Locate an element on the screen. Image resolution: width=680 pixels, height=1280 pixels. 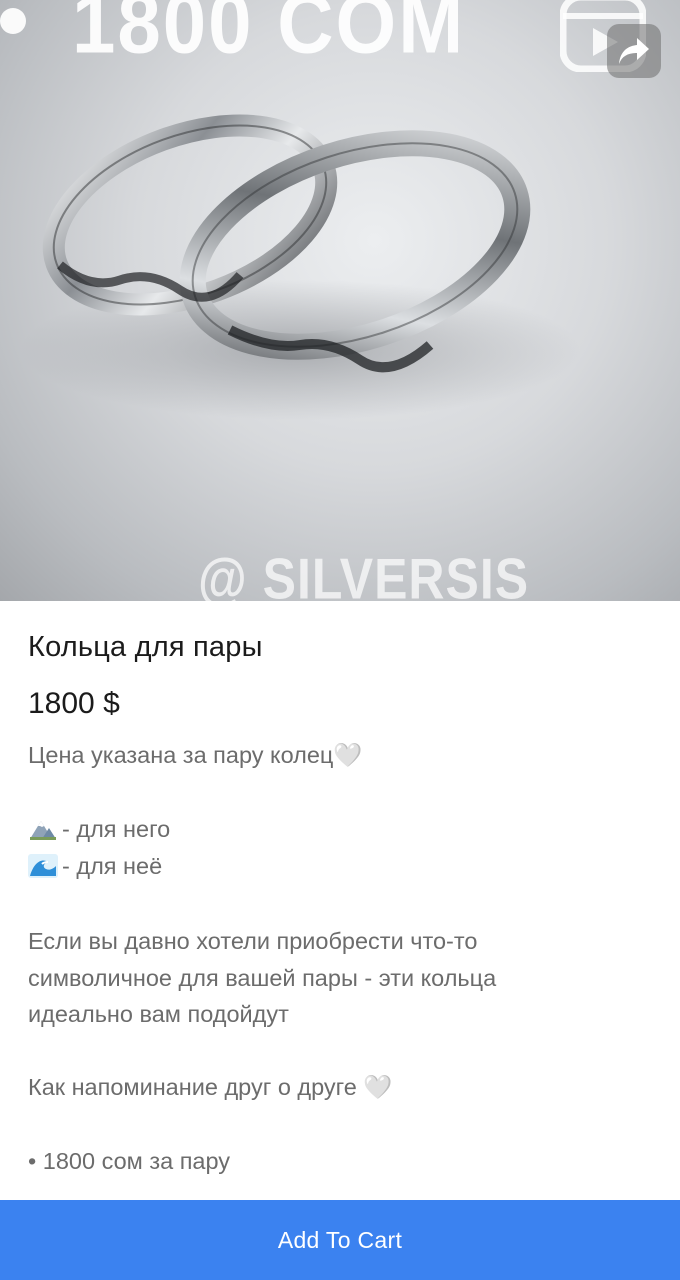
wave-icon is located at coordinates (43, 866).